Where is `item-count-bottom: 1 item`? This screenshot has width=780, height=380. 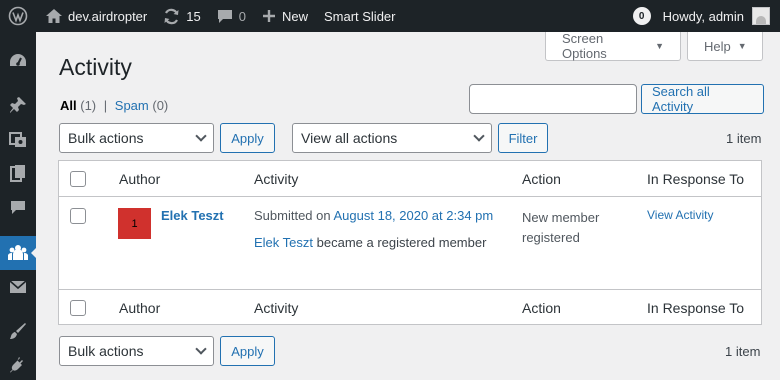
item-count-bottom: 1 item is located at coordinates (743, 351).